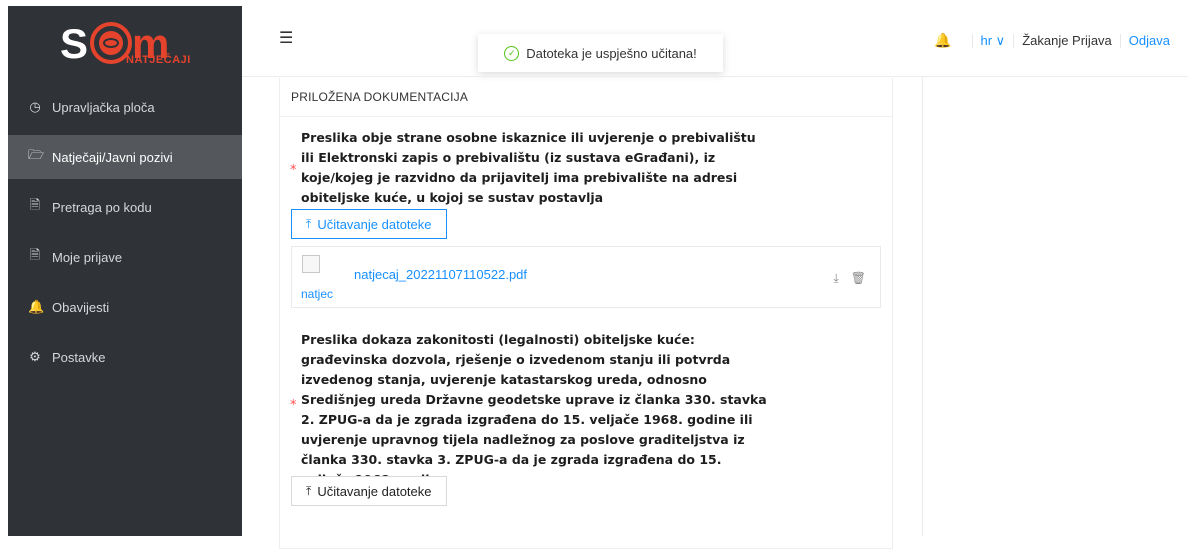 This screenshot has width=1188, height=549. I want to click on logo: S m, so click(130, 45).